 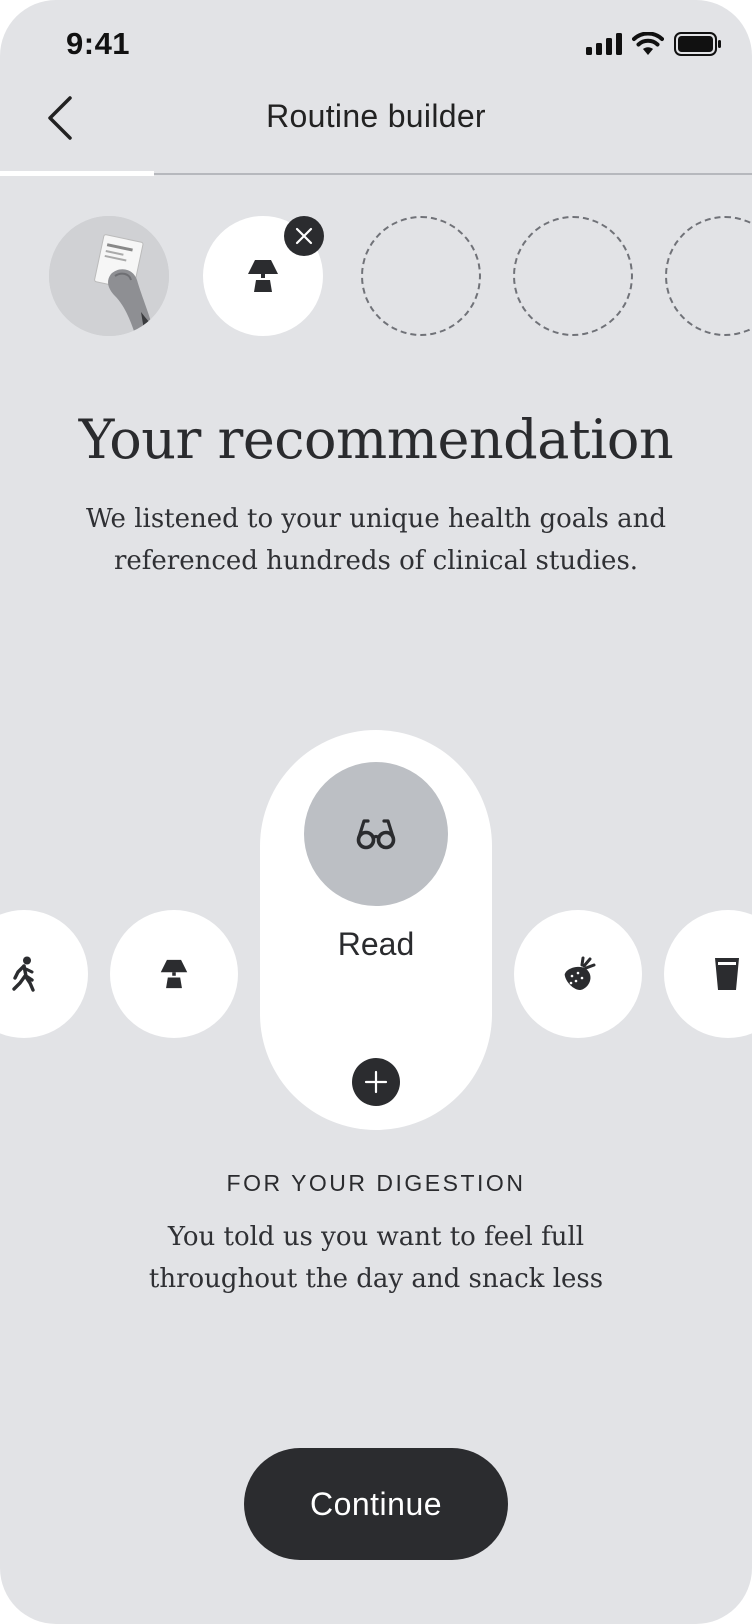 What do you see at coordinates (708, 974) in the screenshot?
I see `activity-card-water` at bounding box center [708, 974].